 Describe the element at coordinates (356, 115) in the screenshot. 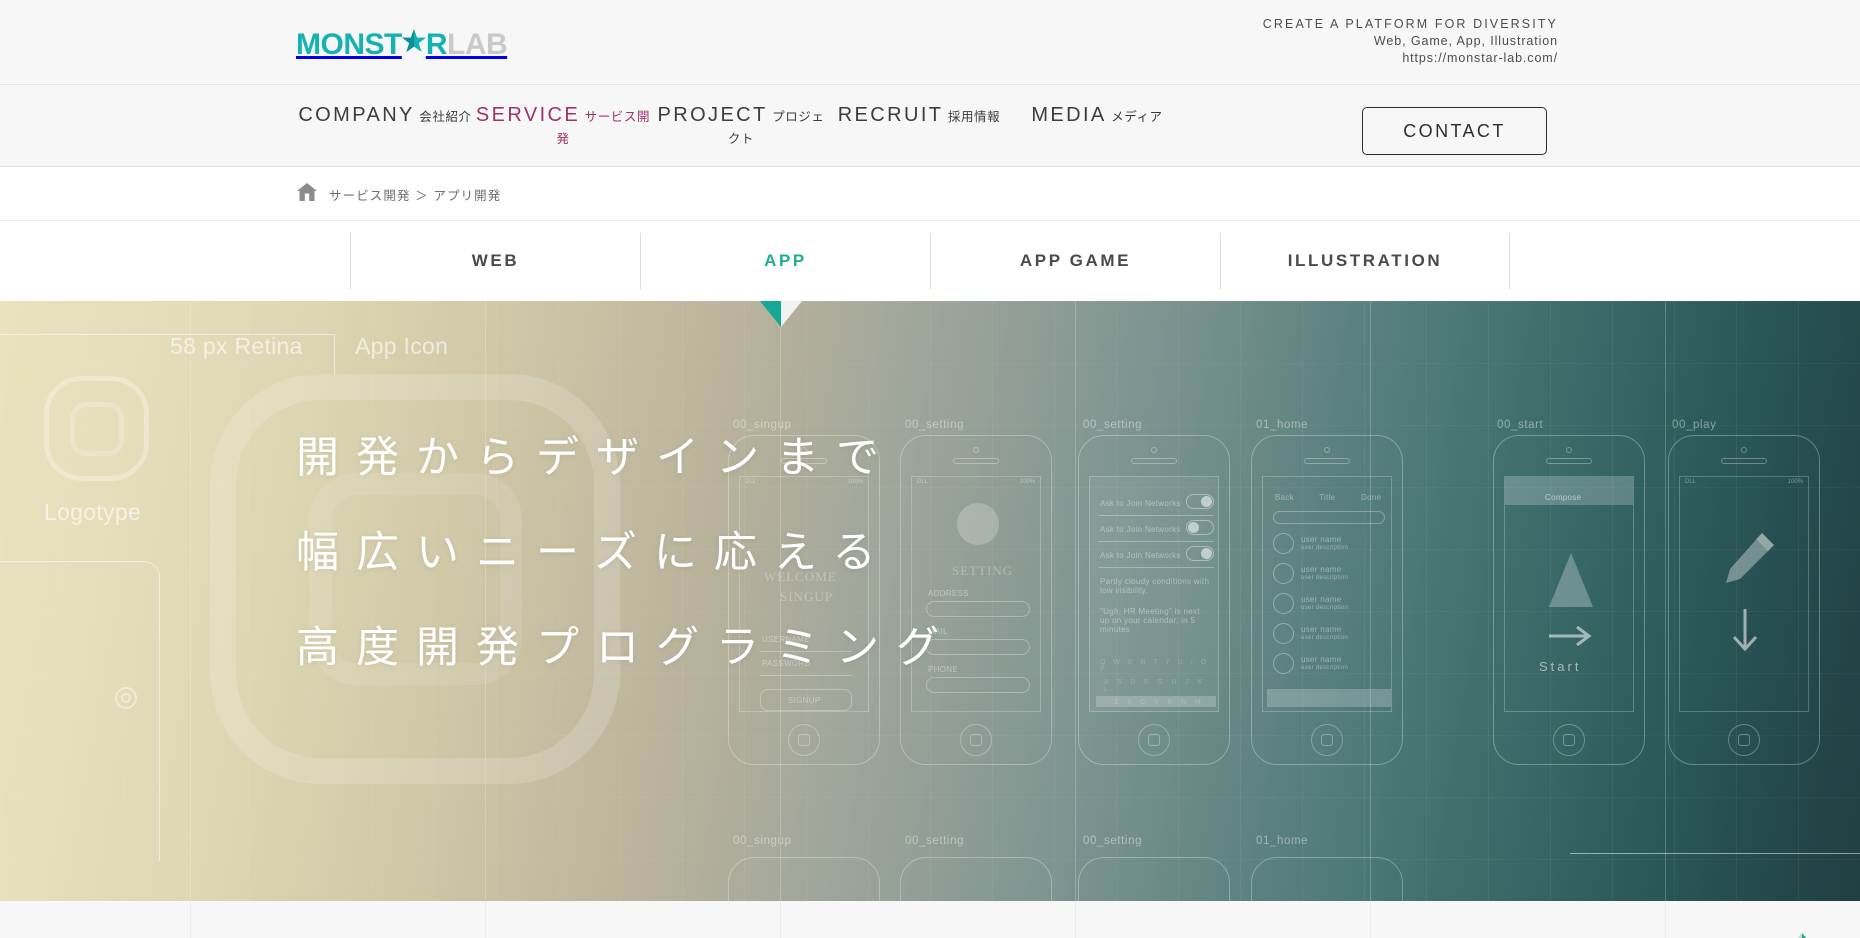

I see `nav-label-en: COMPANY` at that location.